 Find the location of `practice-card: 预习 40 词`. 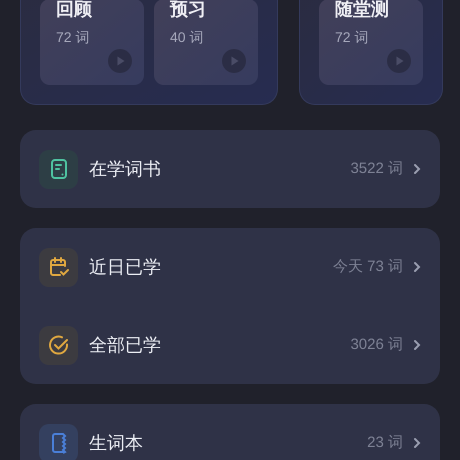

practice-card: 预习 40 词 is located at coordinates (206, 42).